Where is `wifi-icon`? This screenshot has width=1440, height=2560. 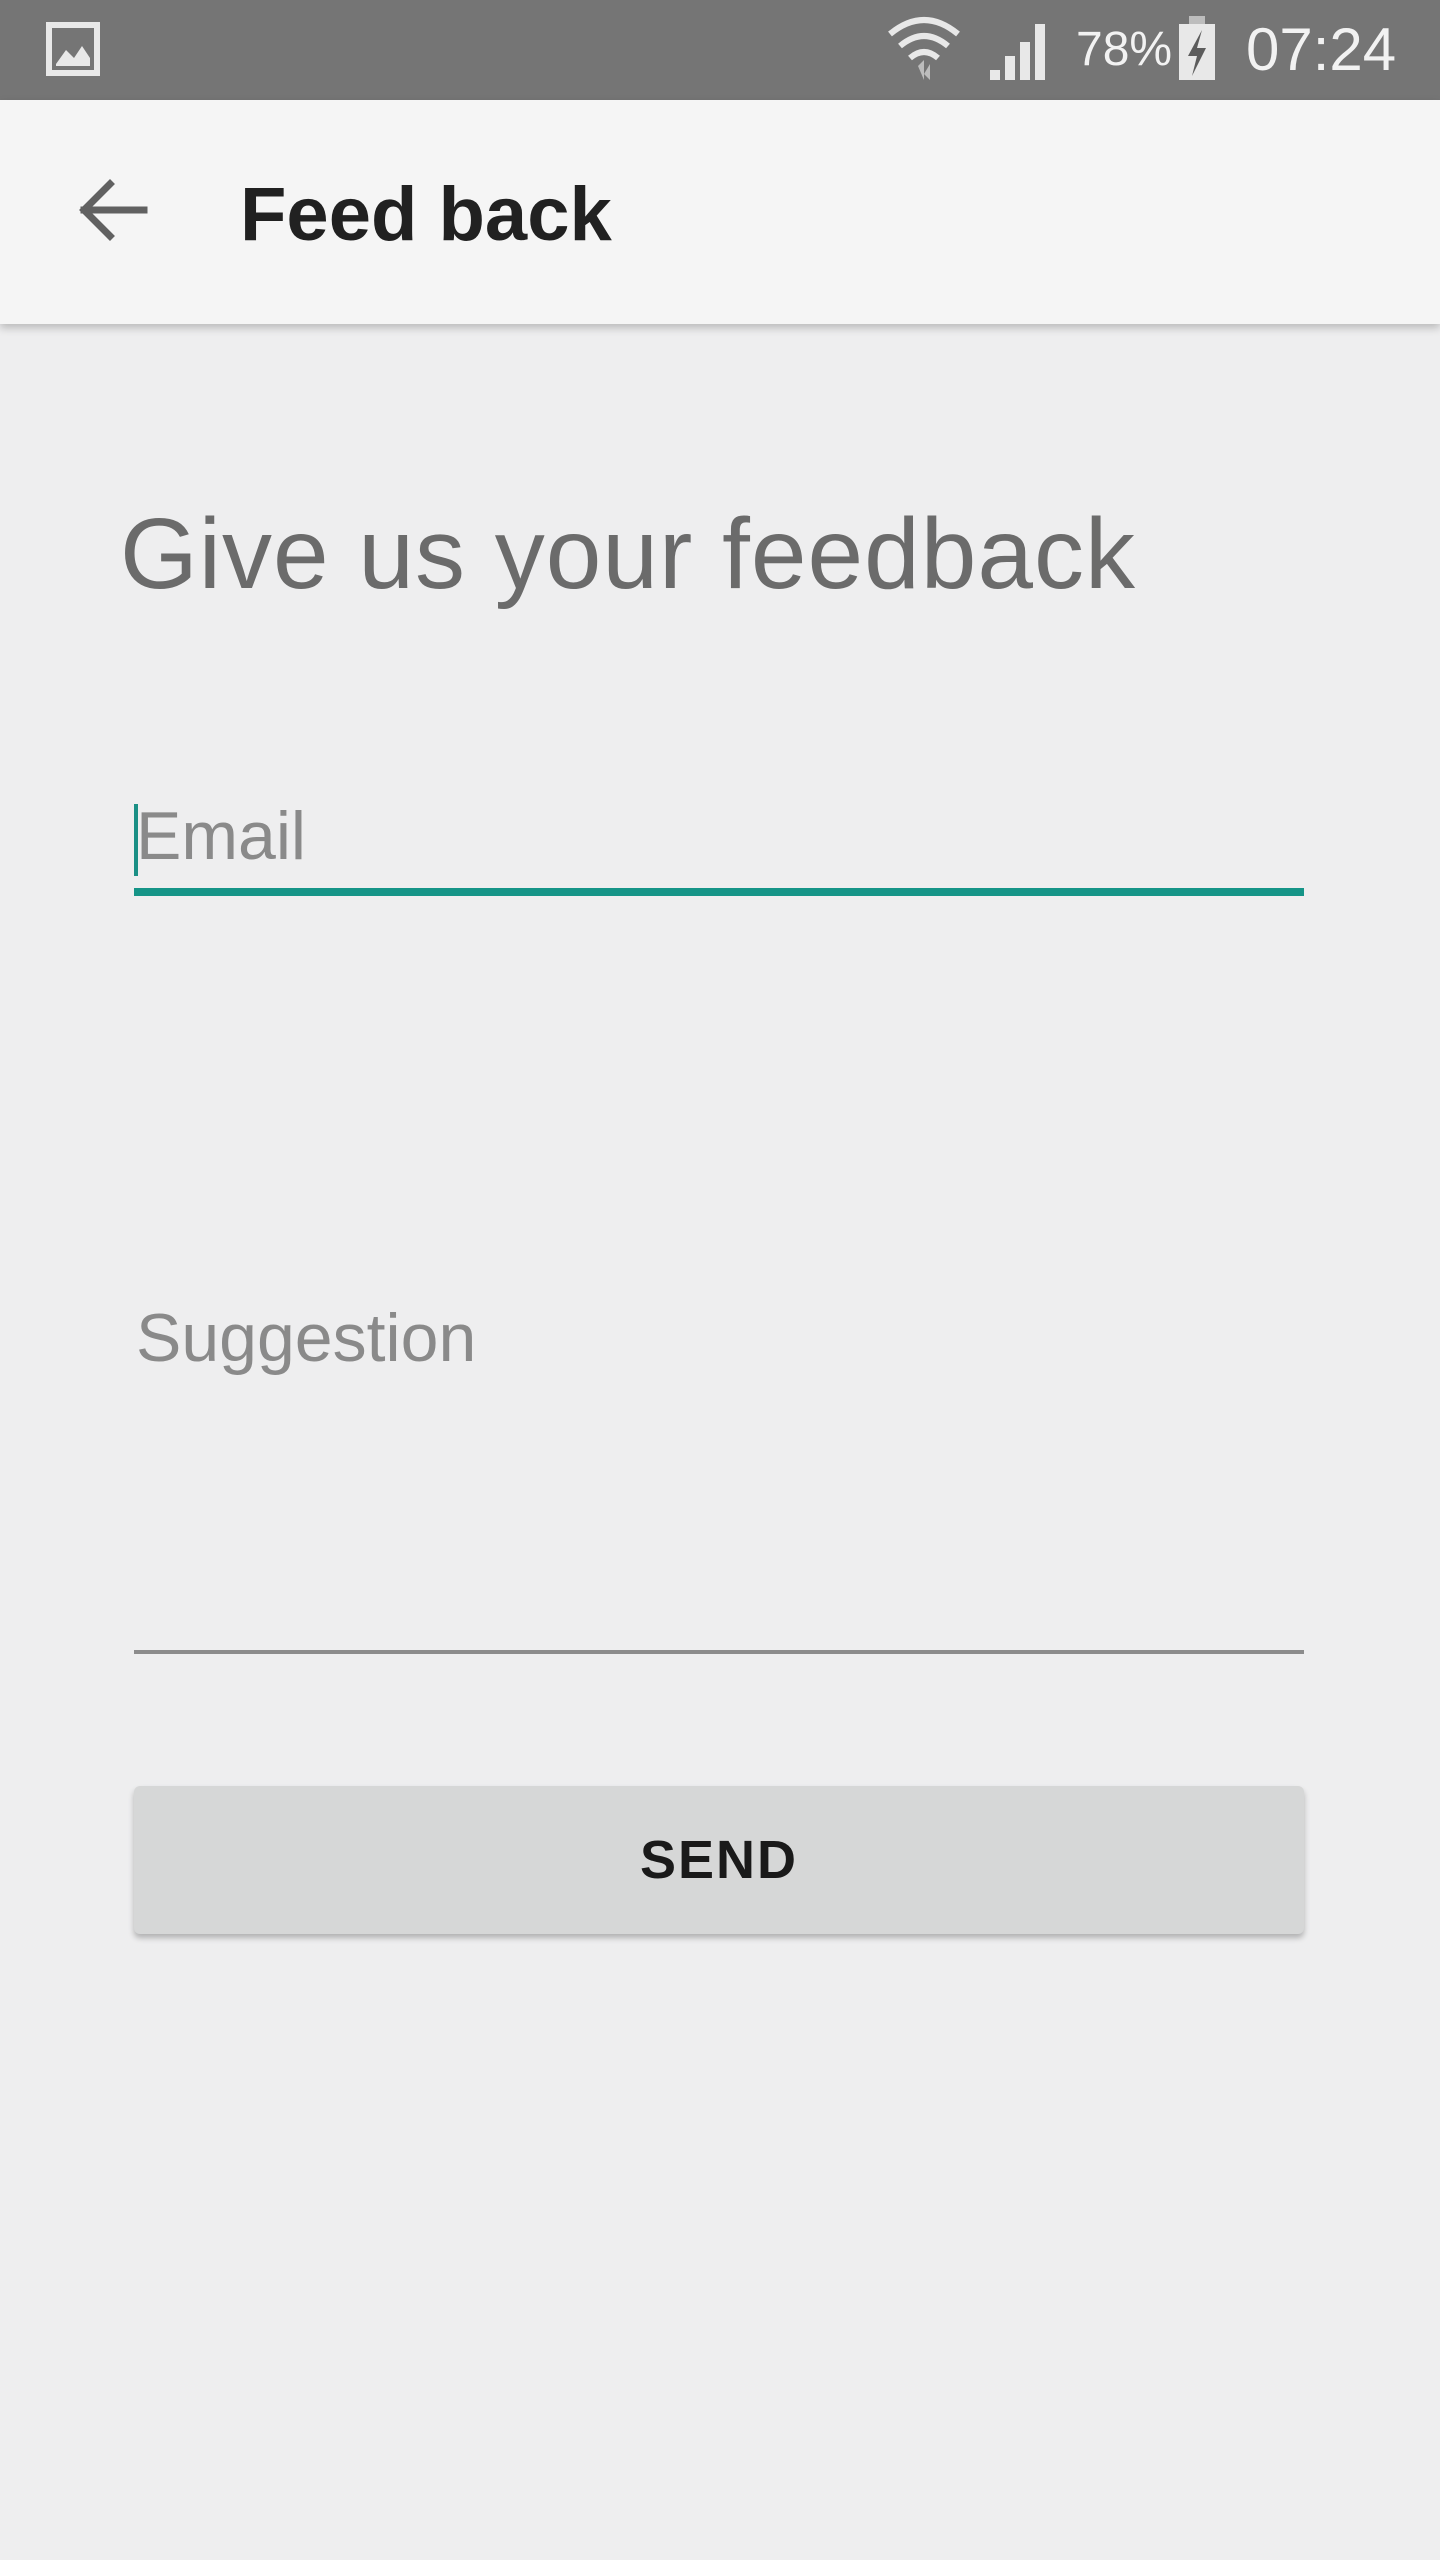
wifi-icon is located at coordinates (924, 49).